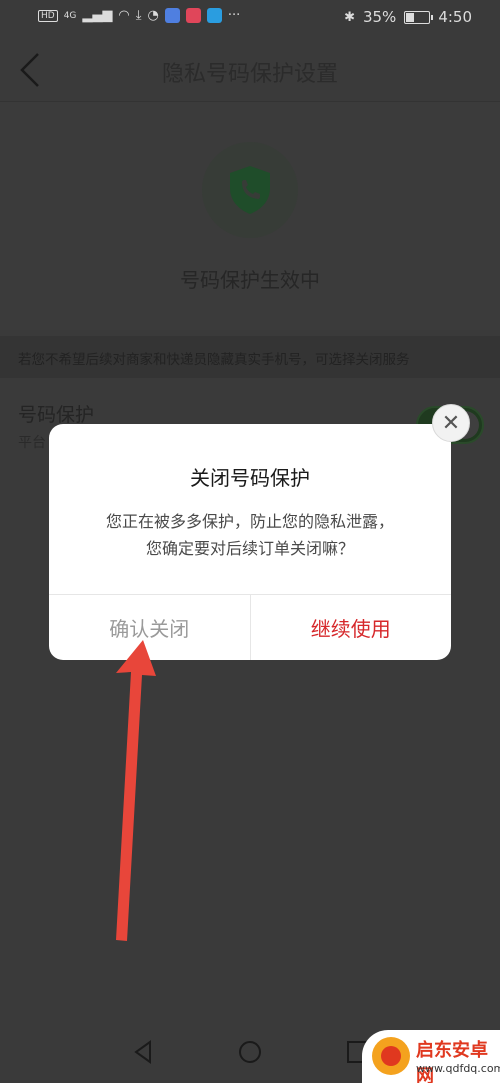  Describe the element at coordinates (458, 1068) in the screenshot. I see `watermark-url: www.qdfdq.com` at that location.